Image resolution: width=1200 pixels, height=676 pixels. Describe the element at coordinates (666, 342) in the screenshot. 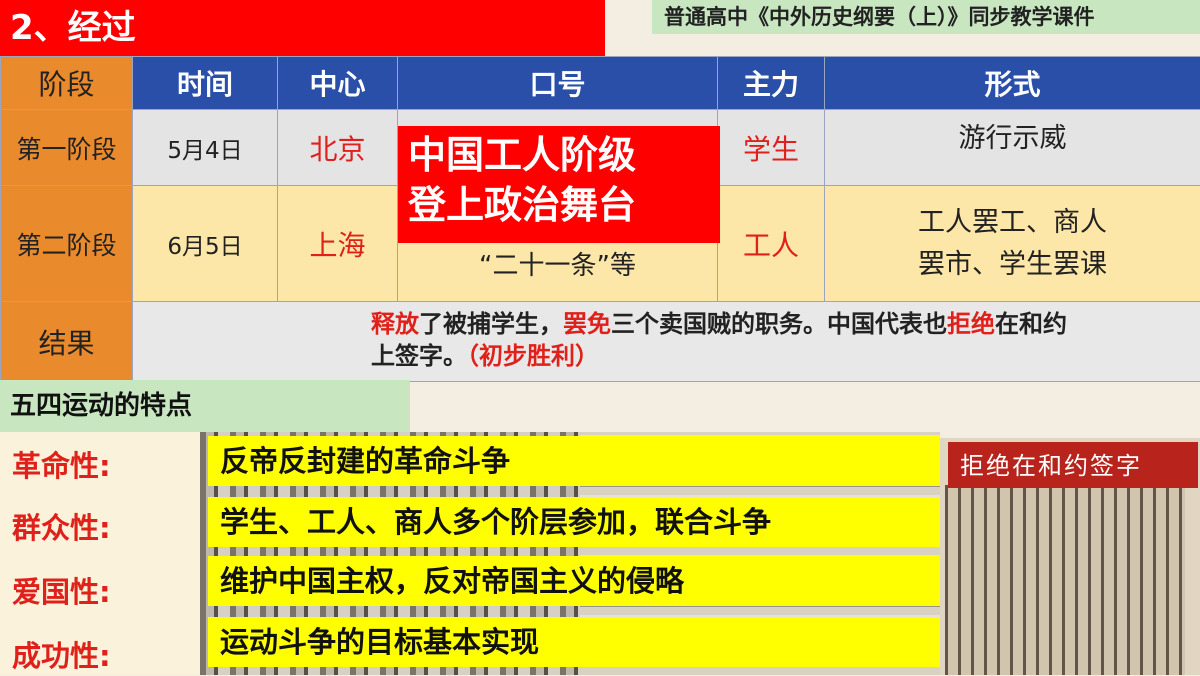

I see `result-text: 释放了被捕学生，罢免三个卖国贼的职务。中国代表也拒绝在和约上签字。（初步胜利）` at that location.